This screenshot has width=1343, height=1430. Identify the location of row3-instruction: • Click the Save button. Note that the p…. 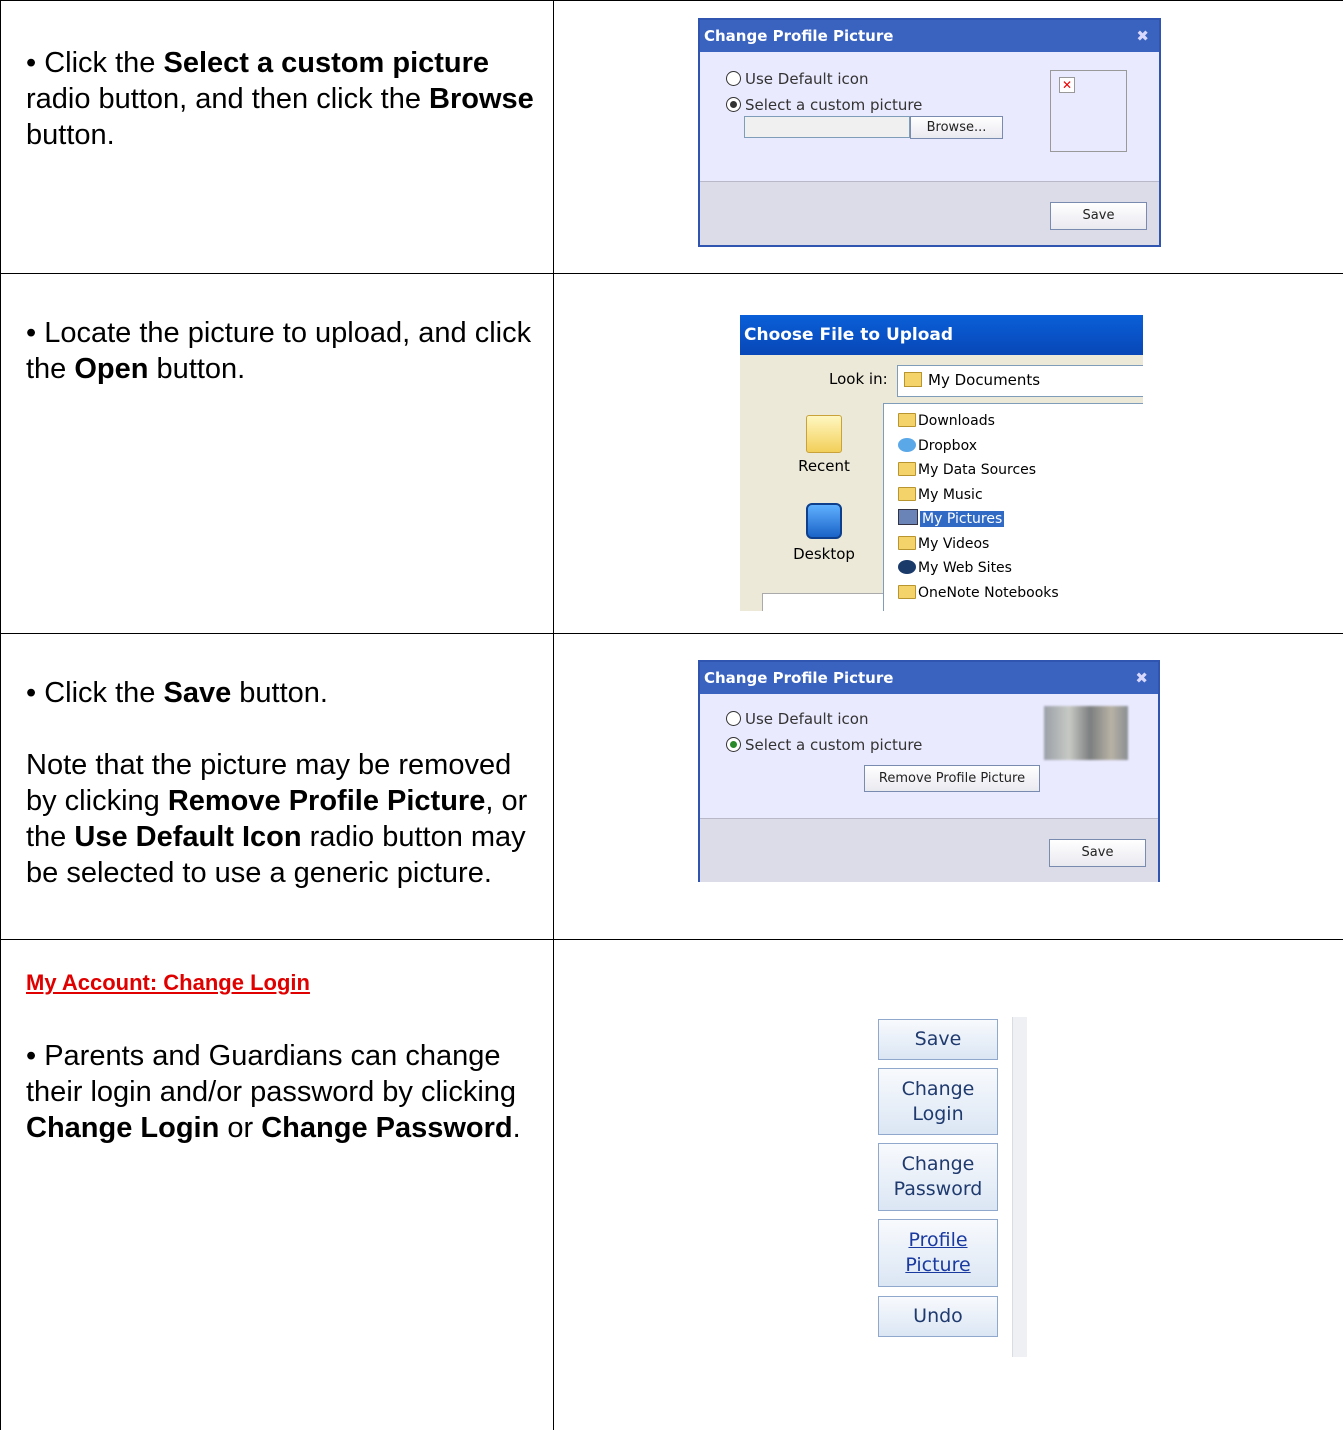
(277, 783).